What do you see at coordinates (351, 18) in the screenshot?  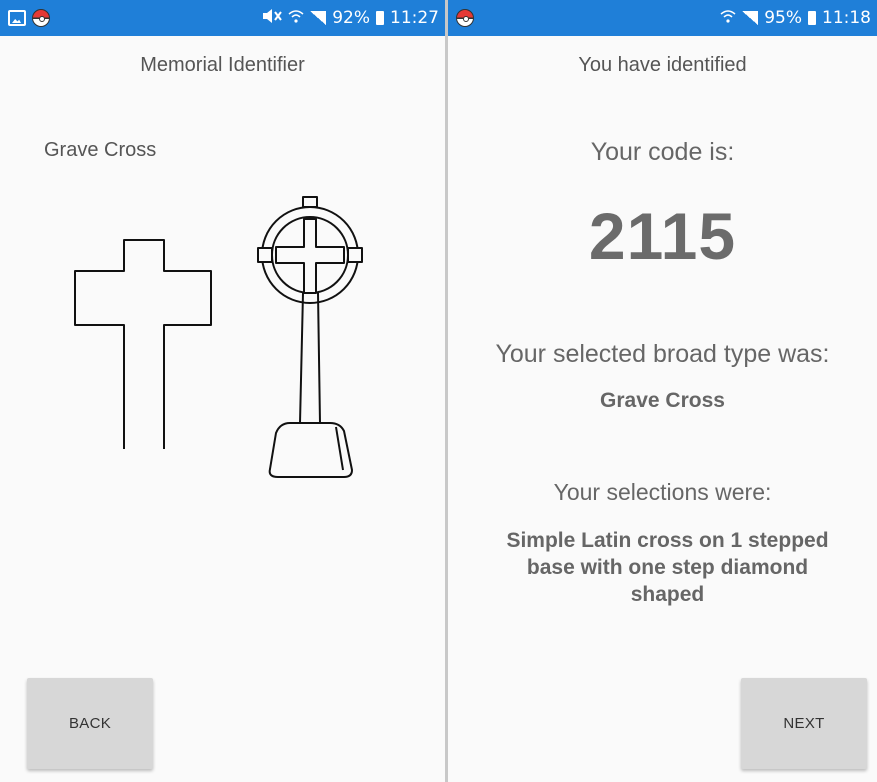 I see `battery-percent: 92%` at bounding box center [351, 18].